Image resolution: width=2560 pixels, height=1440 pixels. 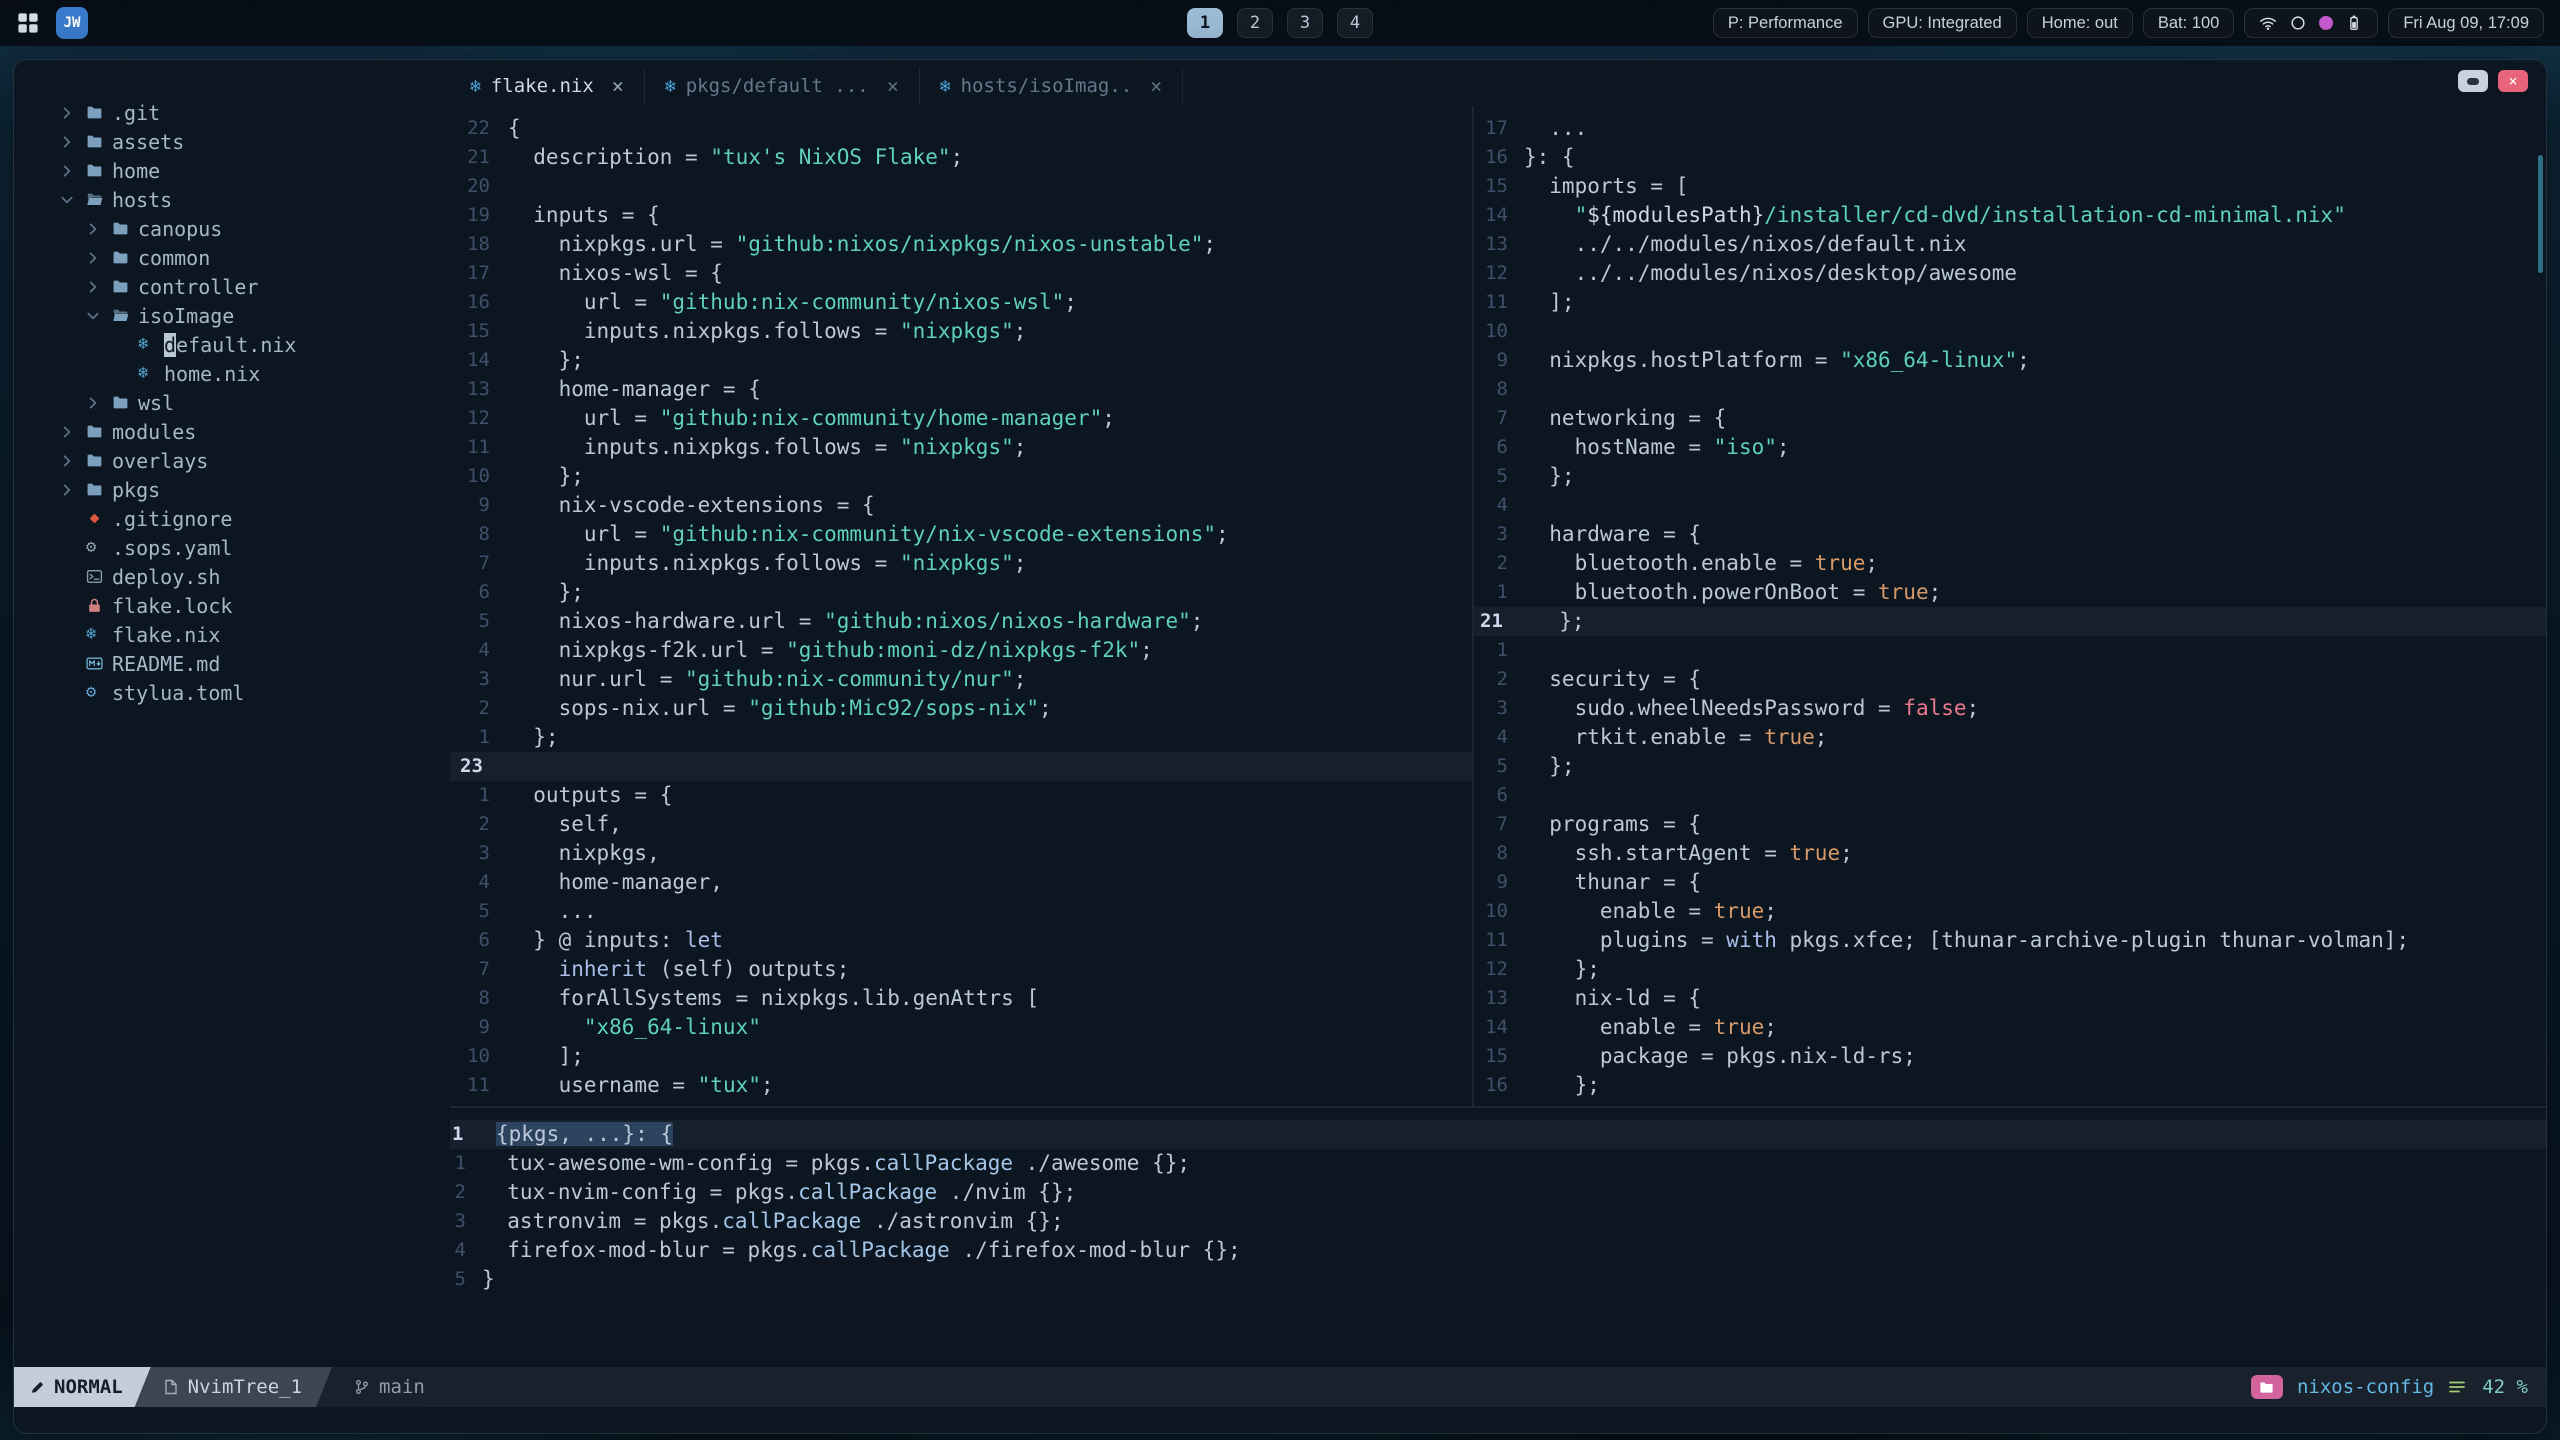 I want to click on tree-file-stylua.toml: ⚙ stylua.toml, so click(x=232, y=692).